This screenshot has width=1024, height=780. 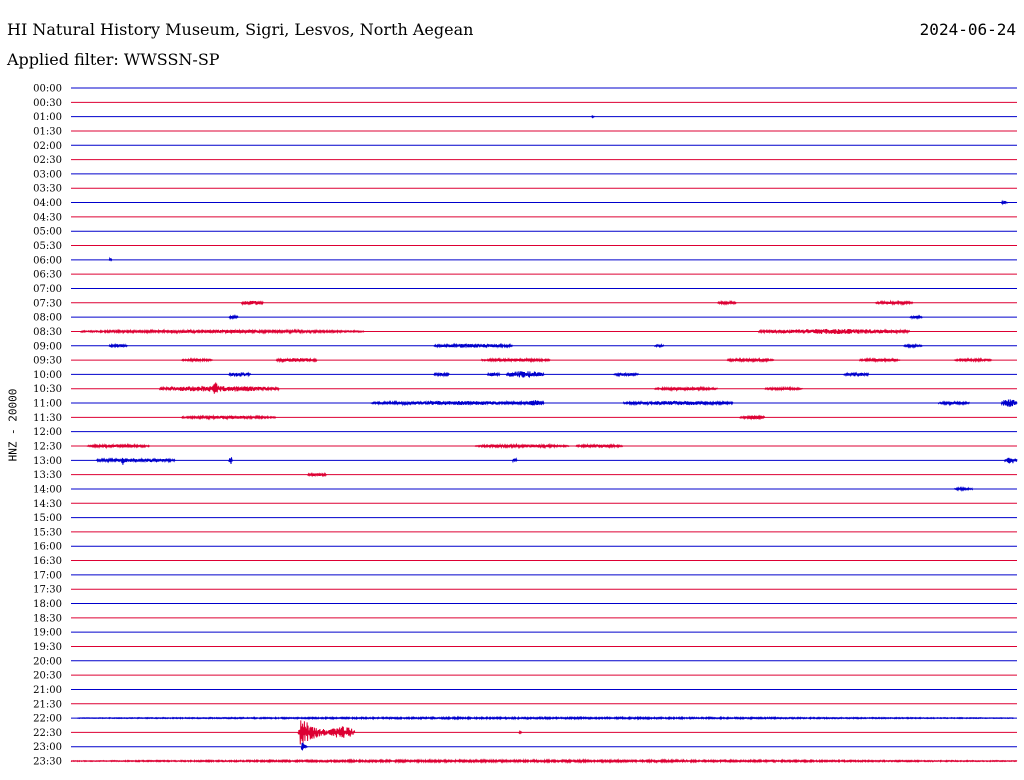 What do you see at coordinates (47, 217) in the screenshot?
I see `row-time-label: 04:30` at bounding box center [47, 217].